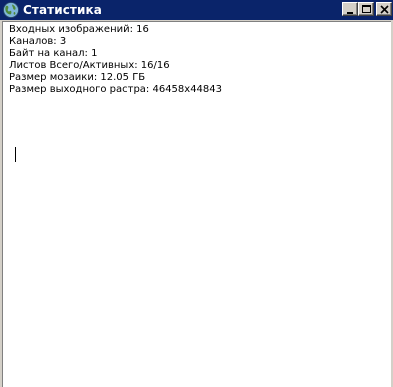  Describe the element at coordinates (15, 154) in the screenshot. I see `text-caret` at that location.